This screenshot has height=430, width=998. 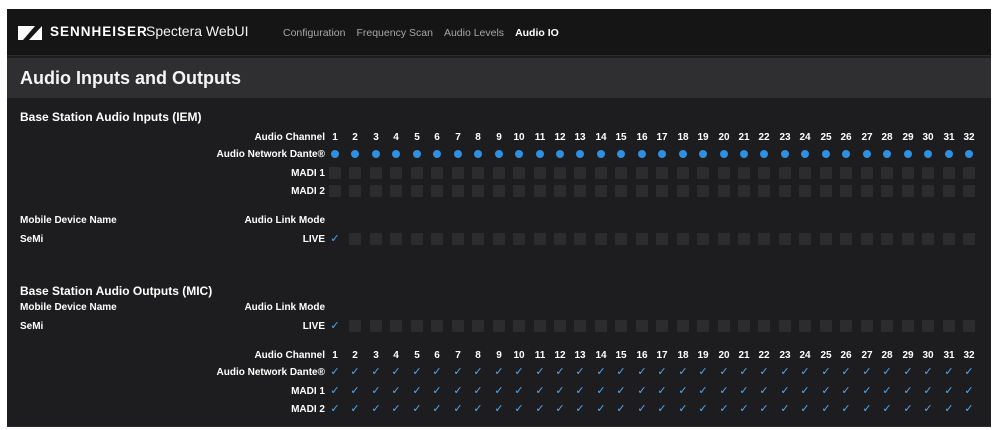 What do you see at coordinates (335, 372) in the screenshot?
I see `outputs-dante-check-1: ✓` at bounding box center [335, 372].